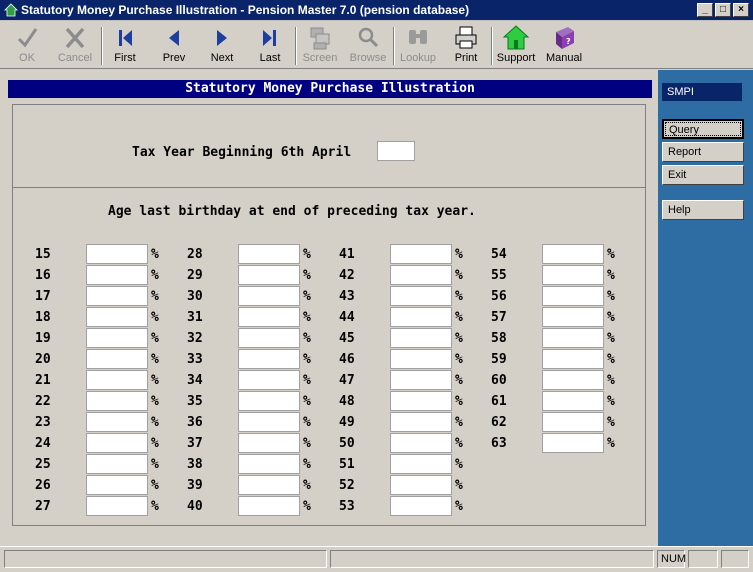  I want to click on age-label: 47, so click(347, 380).